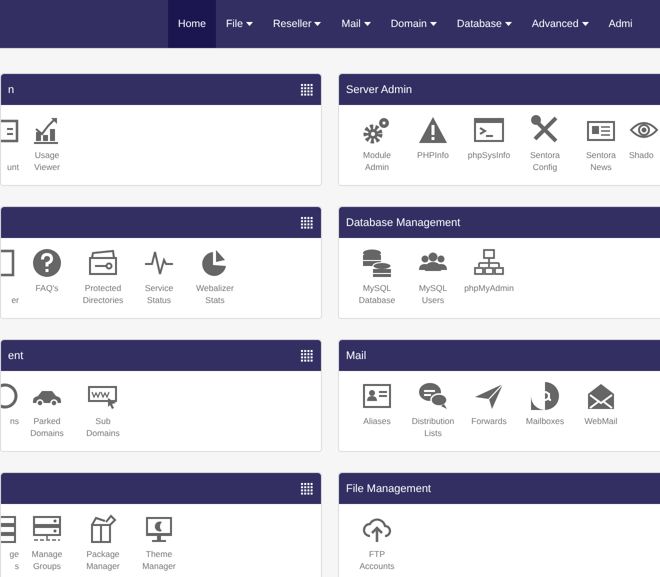 The width and height of the screenshot is (660, 577). What do you see at coordinates (47, 427) in the screenshot?
I see `item-label: Parked Domains` at bounding box center [47, 427].